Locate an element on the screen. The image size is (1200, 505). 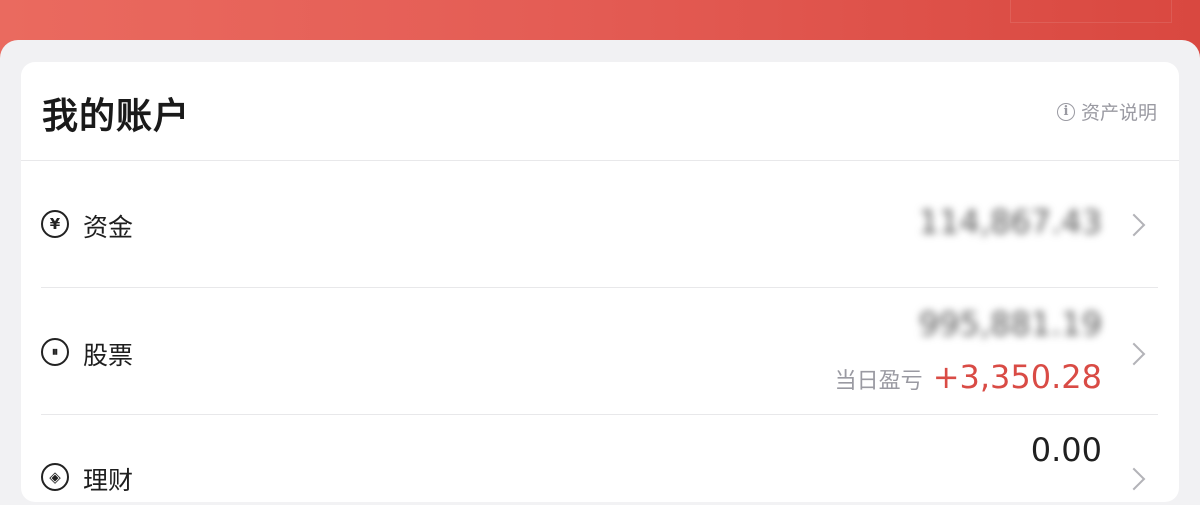
yuan-icon: ¥ is located at coordinates (55, 224).